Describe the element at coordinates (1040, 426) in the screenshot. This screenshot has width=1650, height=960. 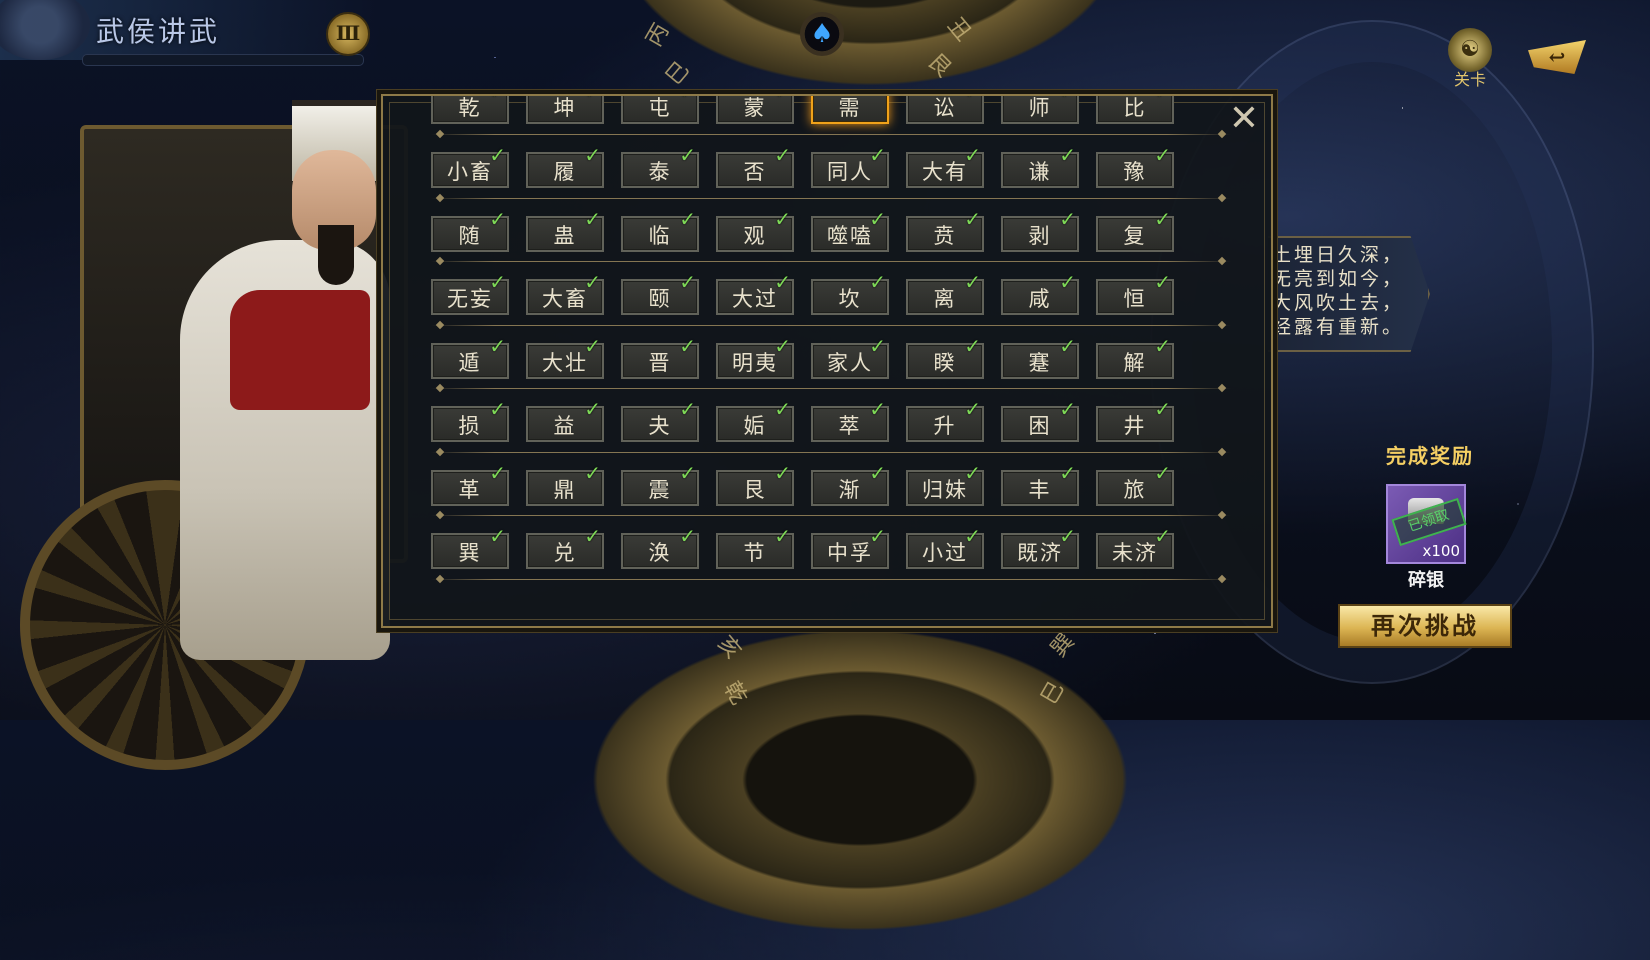
I see `hexagram-label: 困` at that location.